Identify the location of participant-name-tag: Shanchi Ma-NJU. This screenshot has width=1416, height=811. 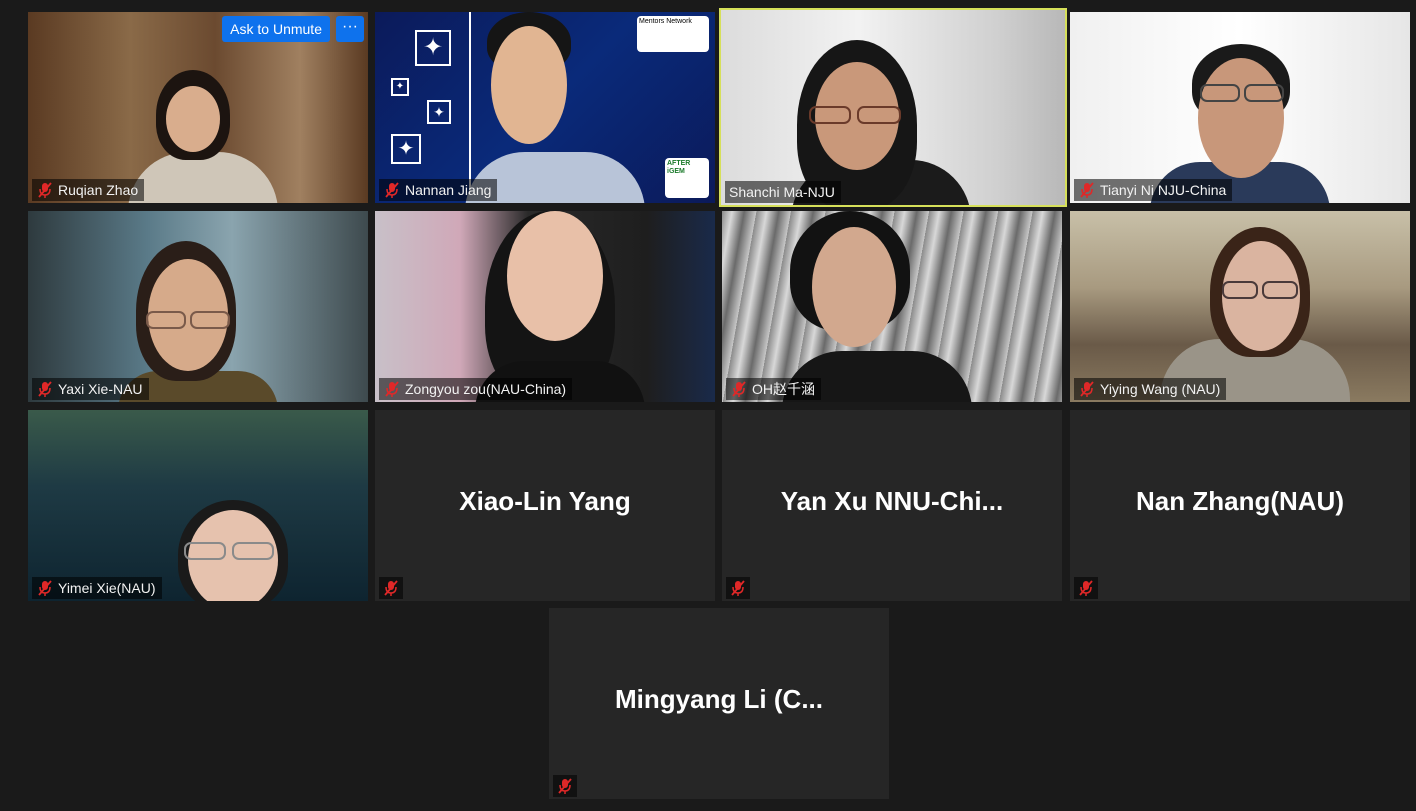
(783, 192).